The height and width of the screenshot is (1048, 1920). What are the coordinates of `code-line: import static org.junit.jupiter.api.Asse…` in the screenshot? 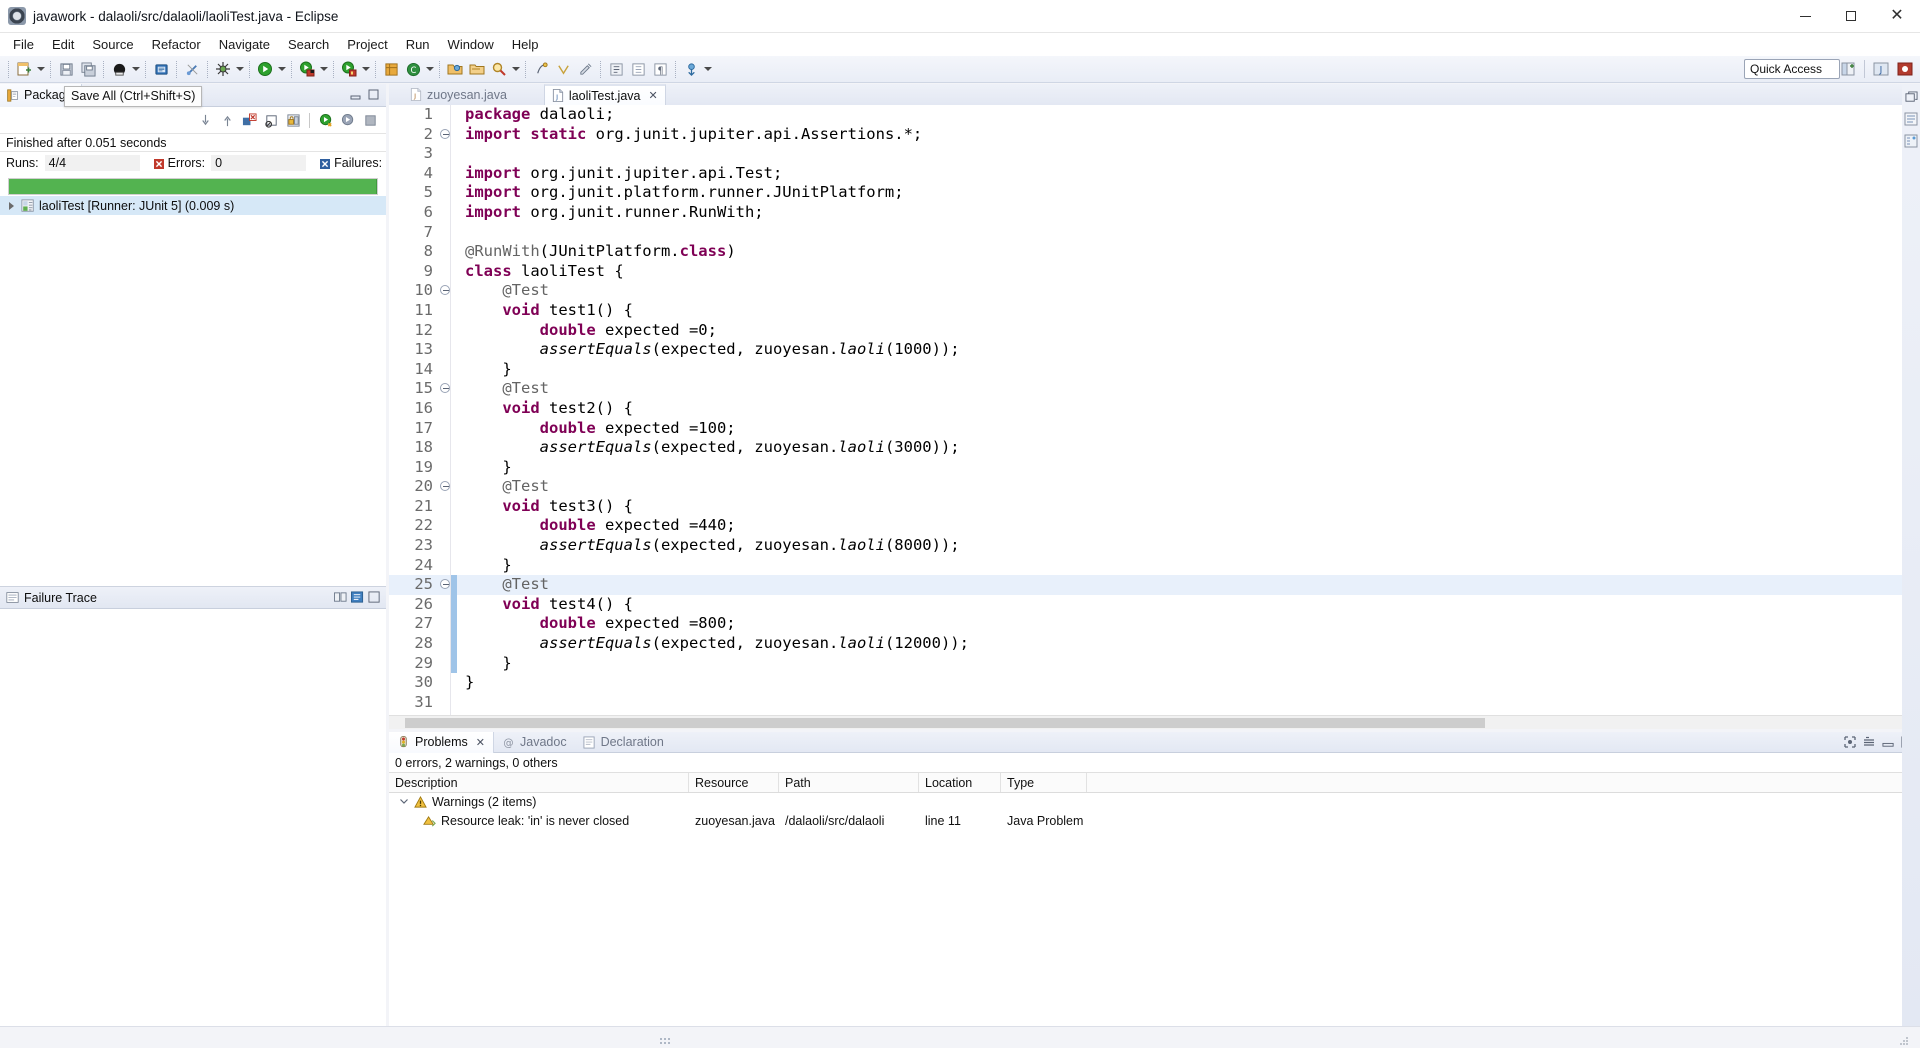 It's located at (1188, 135).